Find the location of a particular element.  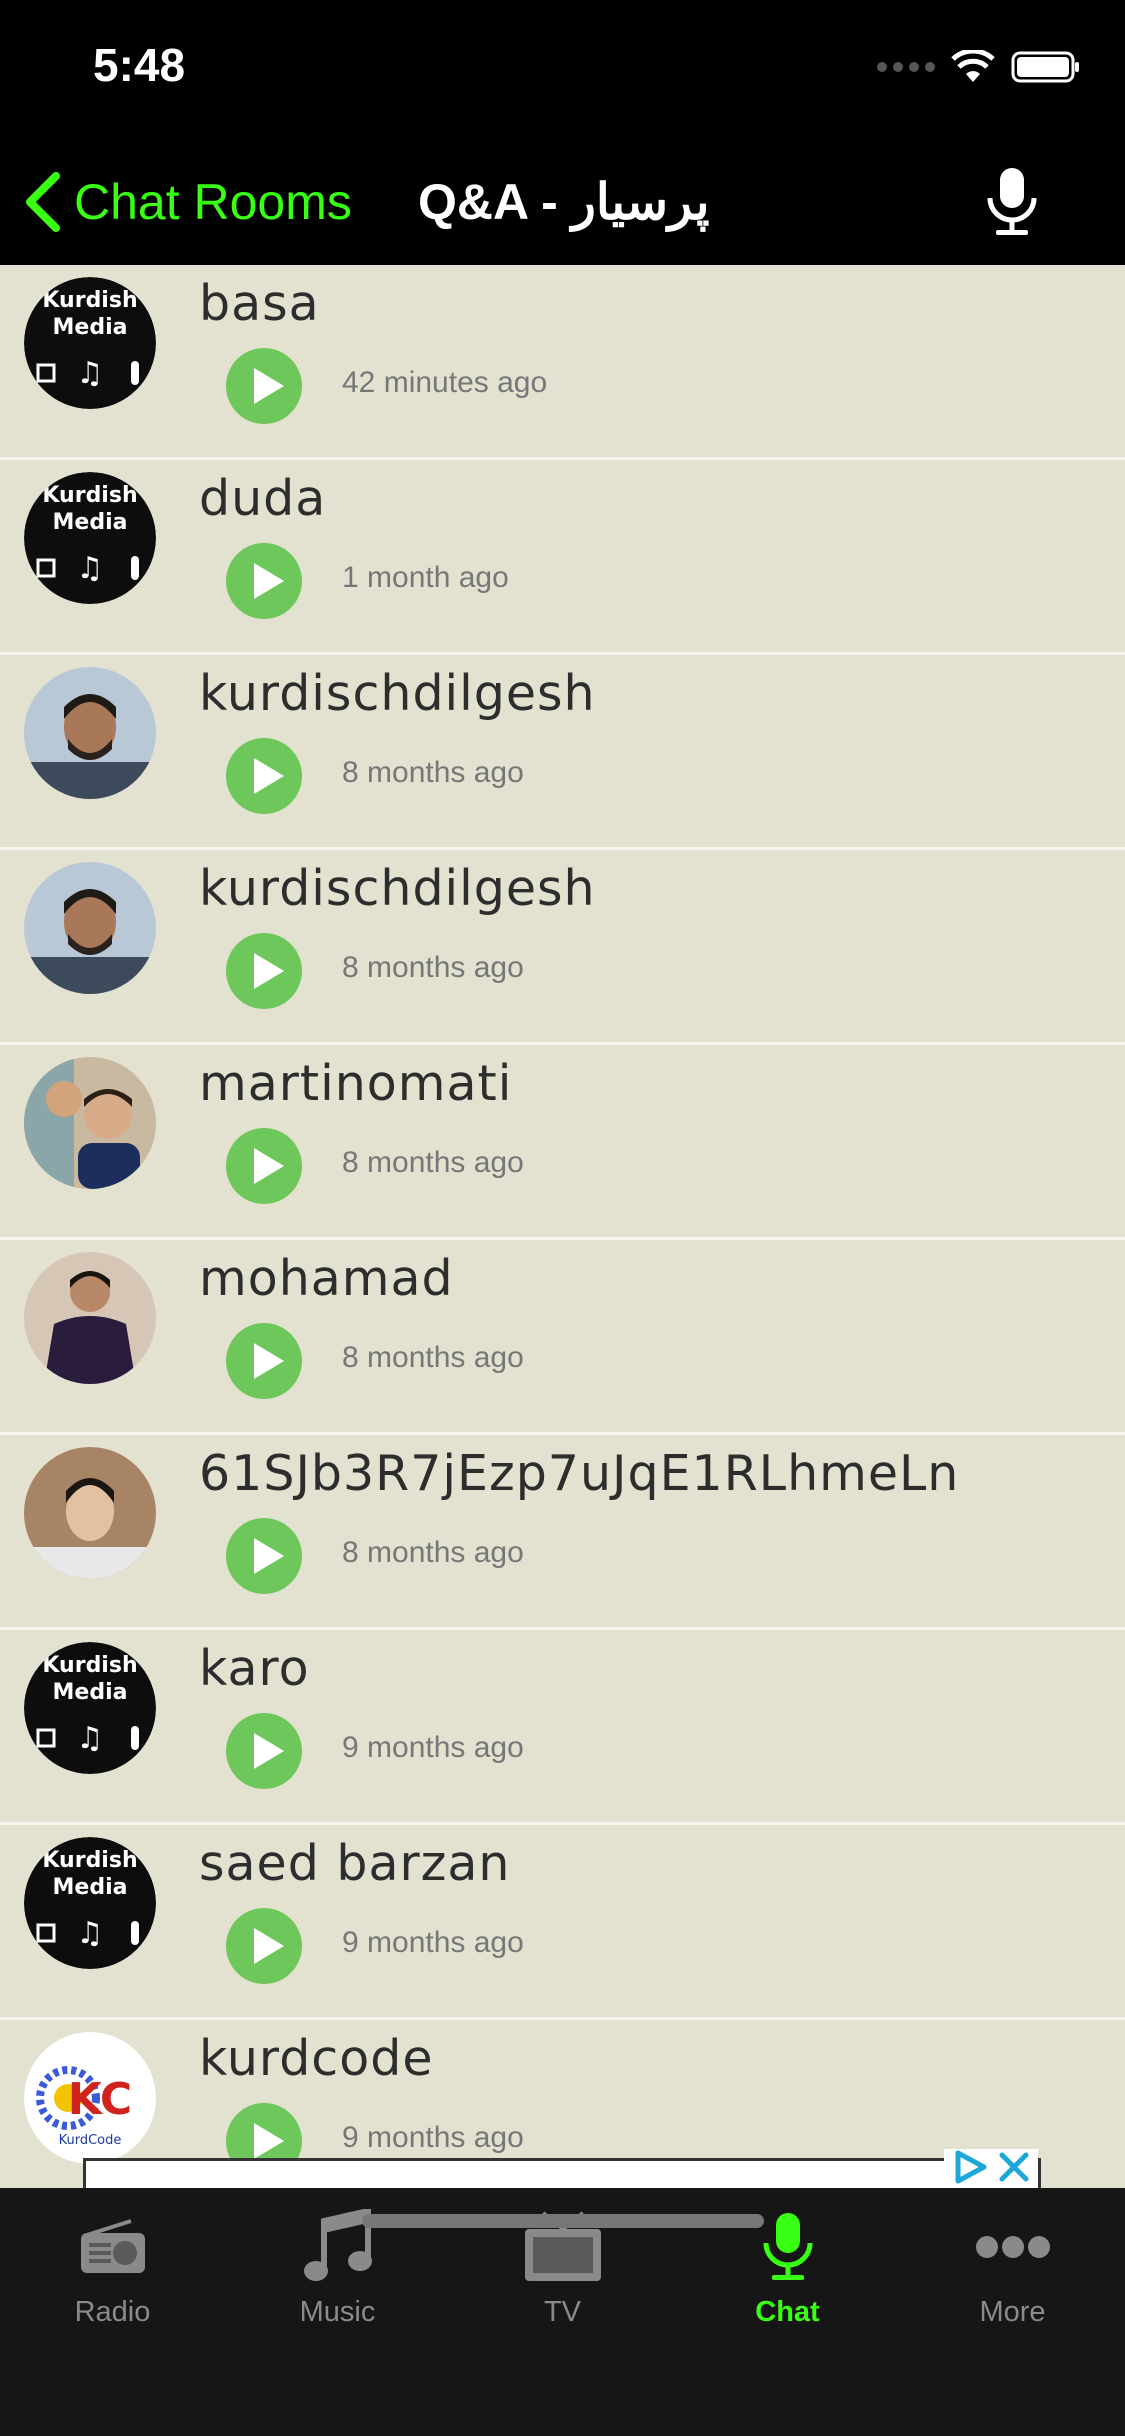

list-item: mohamad 8 months ago is located at coordinates (562, 1337).